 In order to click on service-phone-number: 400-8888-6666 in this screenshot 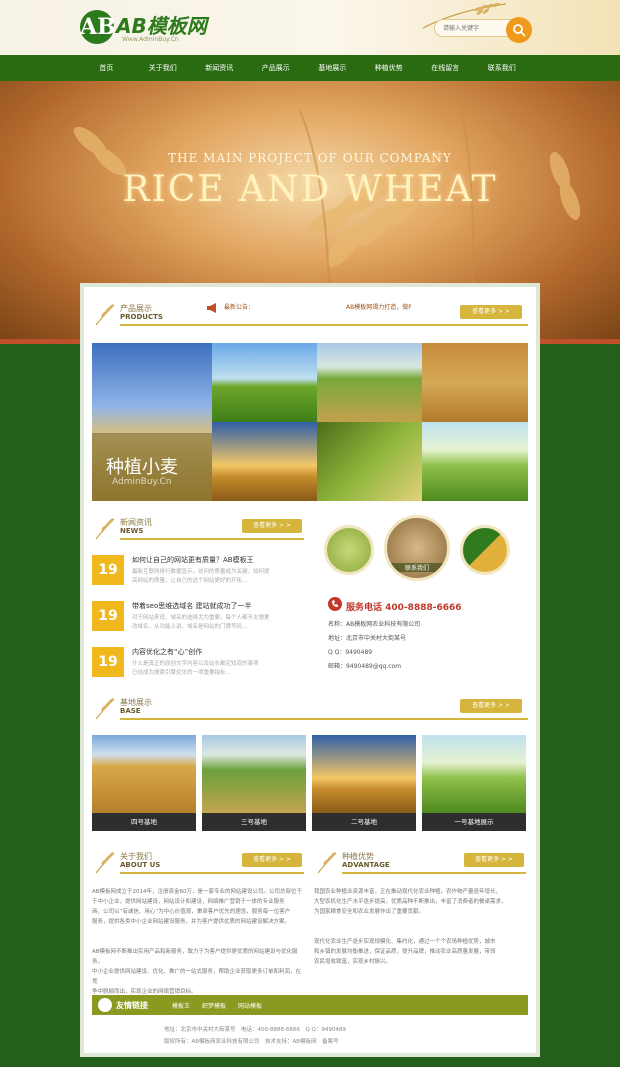, I will do `click(423, 608)`.